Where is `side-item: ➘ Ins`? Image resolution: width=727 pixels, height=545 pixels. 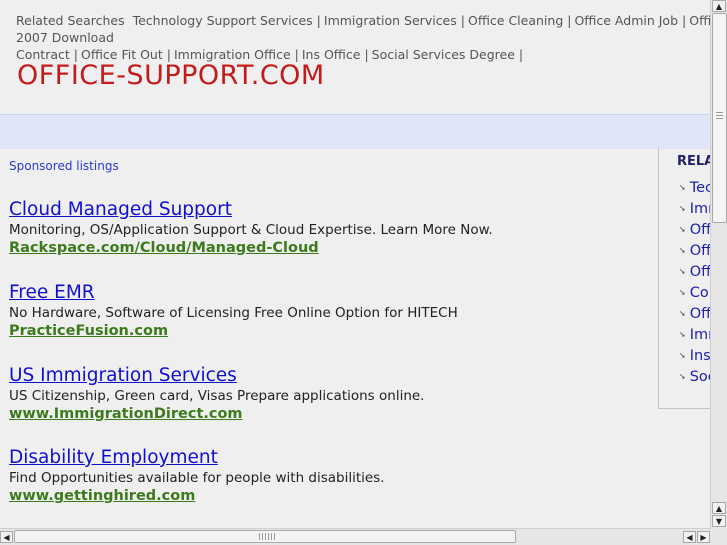 side-item: ➘ Ins is located at coordinates (695, 358).